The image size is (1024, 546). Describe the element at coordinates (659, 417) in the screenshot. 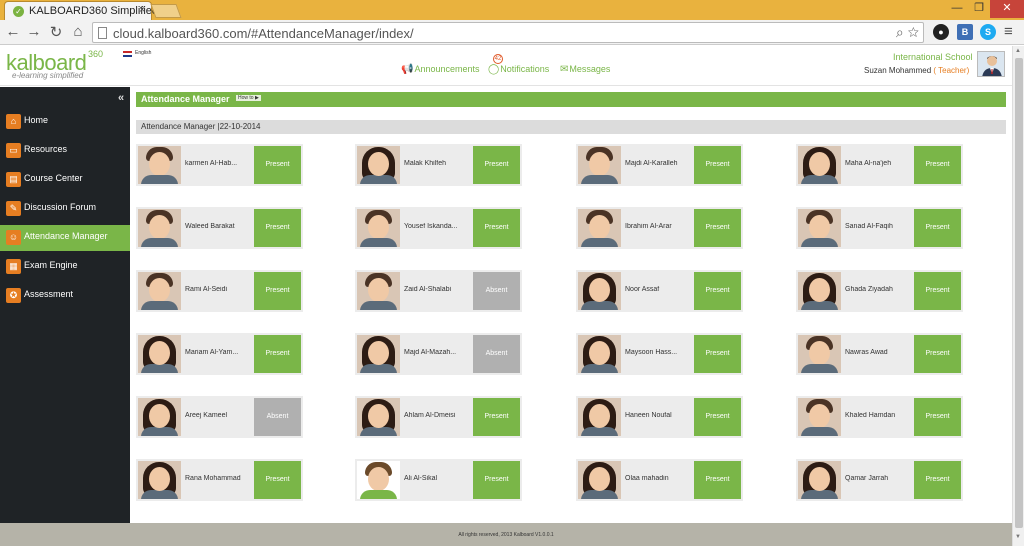

I see `student-card: Haneen Noufal Present` at that location.